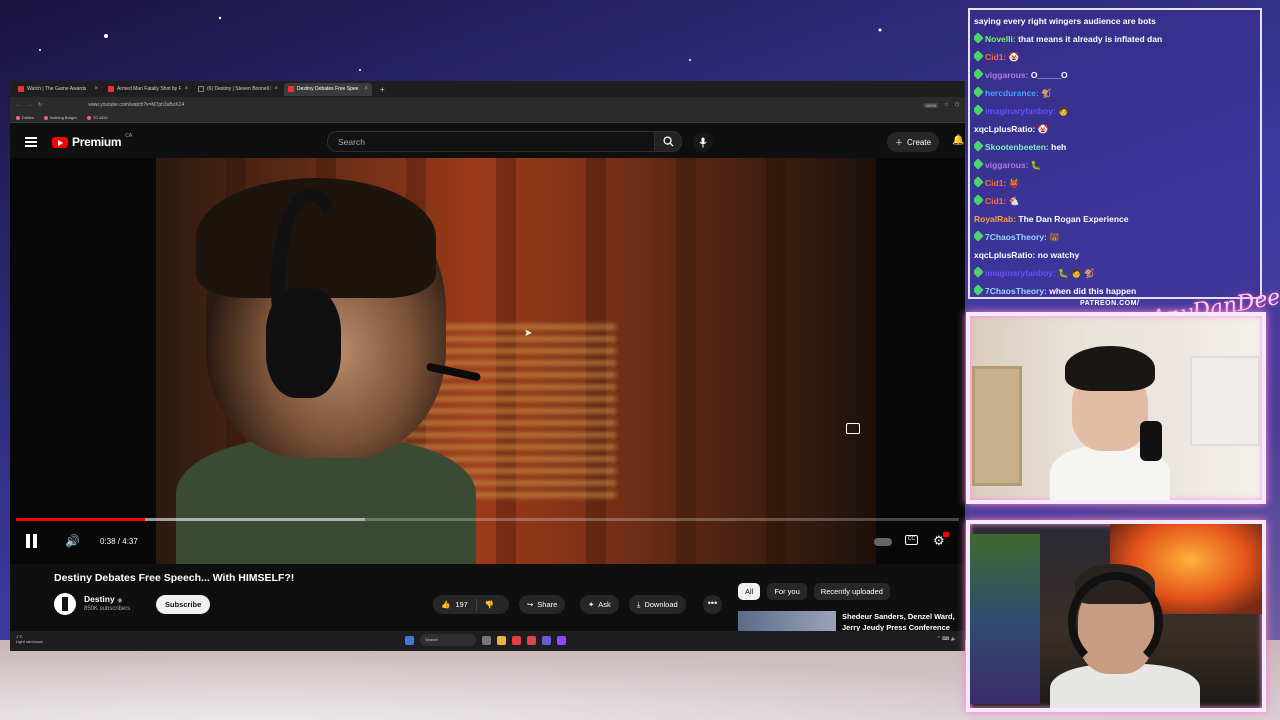 This screenshot has height=720, width=1280. What do you see at coordinates (911, 540) in the screenshot?
I see `captions-icon: CC` at bounding box center [911, 540].